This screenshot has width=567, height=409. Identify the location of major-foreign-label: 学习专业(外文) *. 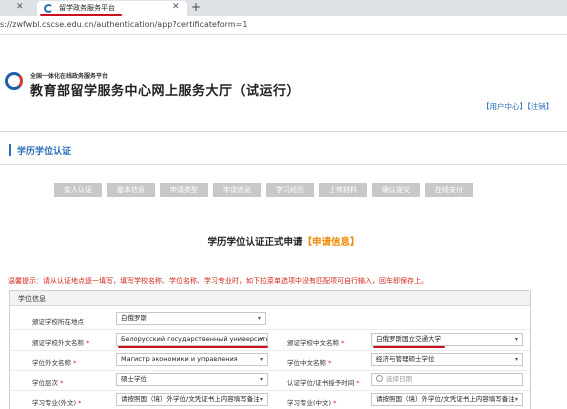
(57, 403).